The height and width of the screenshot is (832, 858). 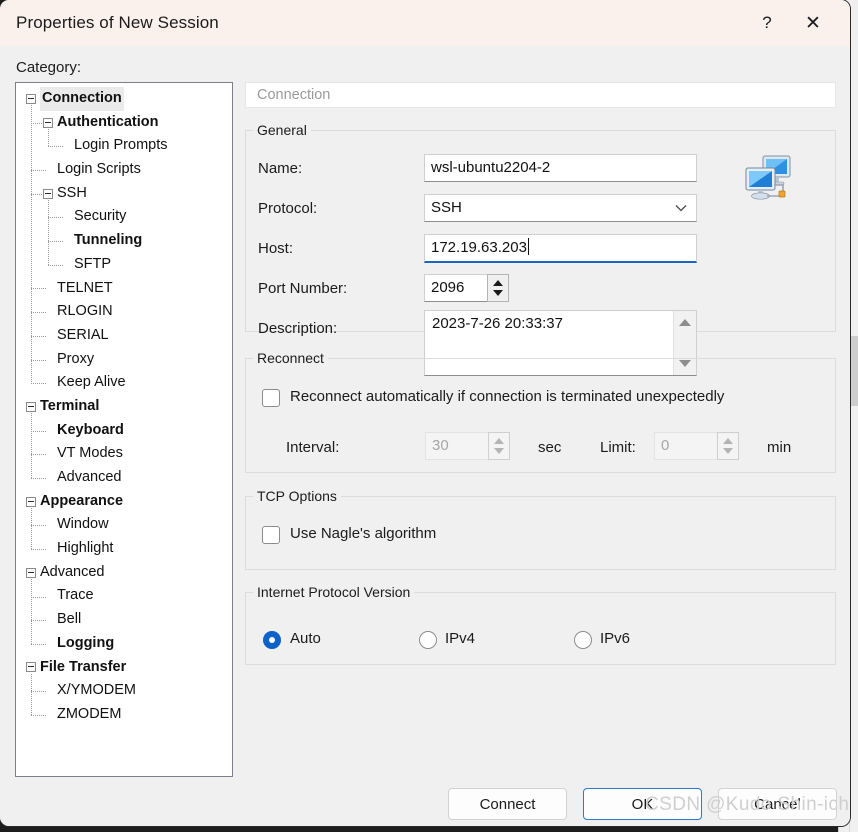 What do you see at coordinates (124, 644) in the screenshot?
I see `tree-item-logging: Logging` at bounding box center [124, 644].